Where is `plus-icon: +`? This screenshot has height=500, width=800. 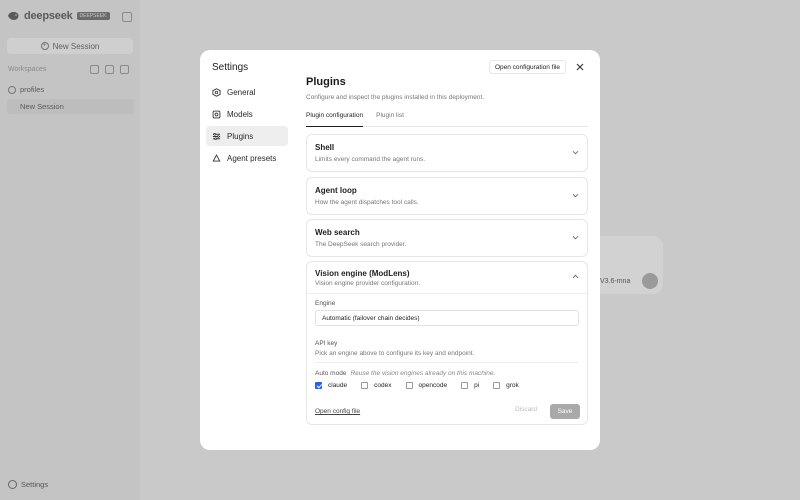 plus-icon: + is located at coordinates (44, 46).